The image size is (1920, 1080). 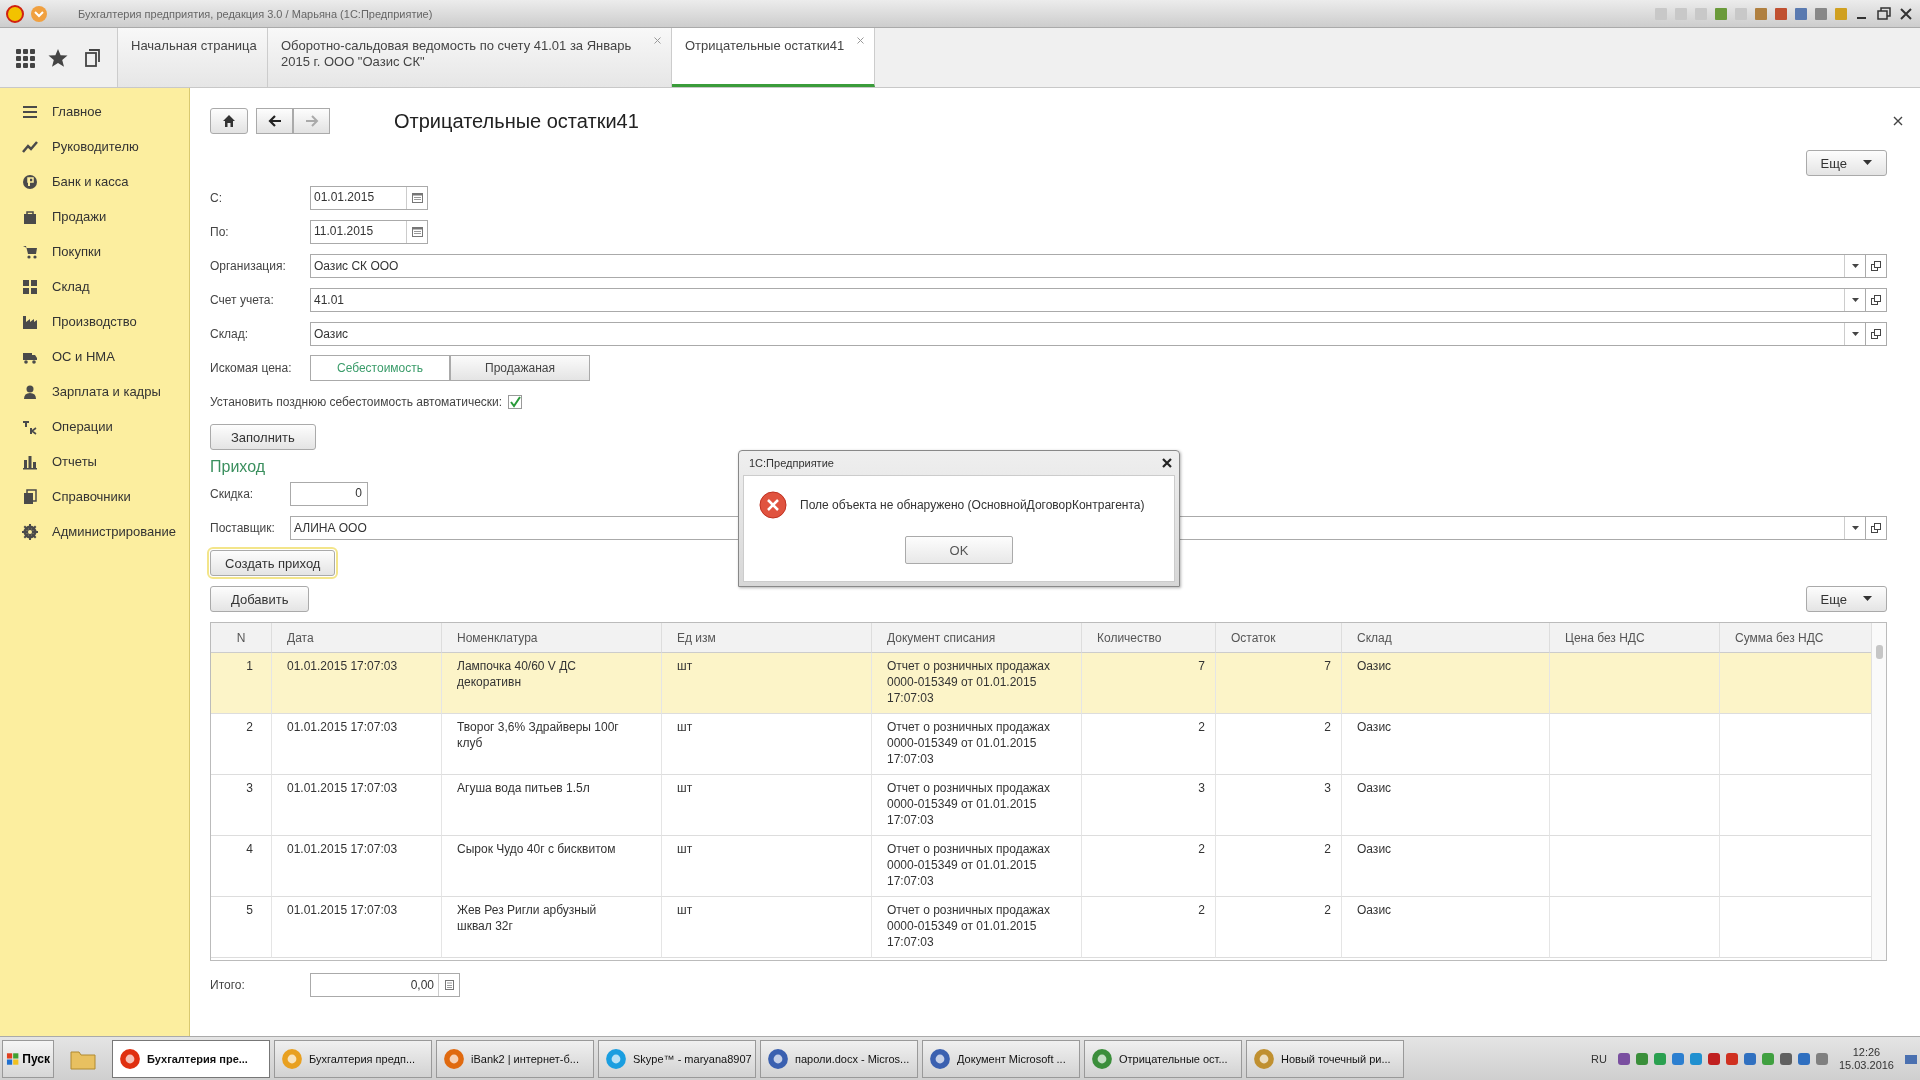 What do you see at coordinates (385, 985) in the screenshot?
I see `total-field: 0,00` at bounding box center [385, 985].